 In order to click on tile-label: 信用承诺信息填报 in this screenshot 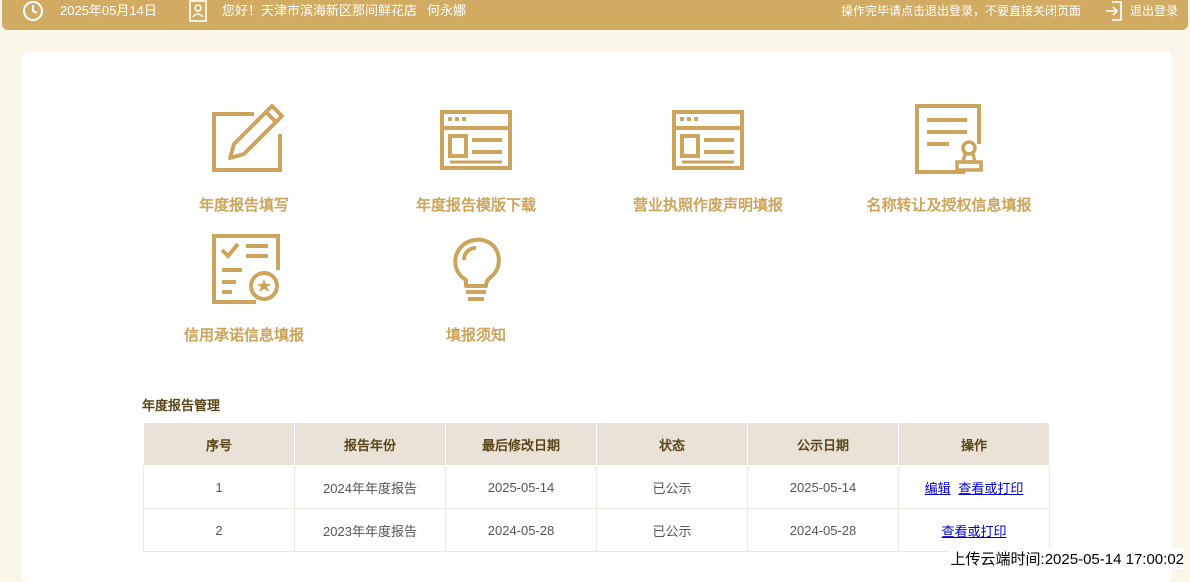, I will do `click(243, 335)`.